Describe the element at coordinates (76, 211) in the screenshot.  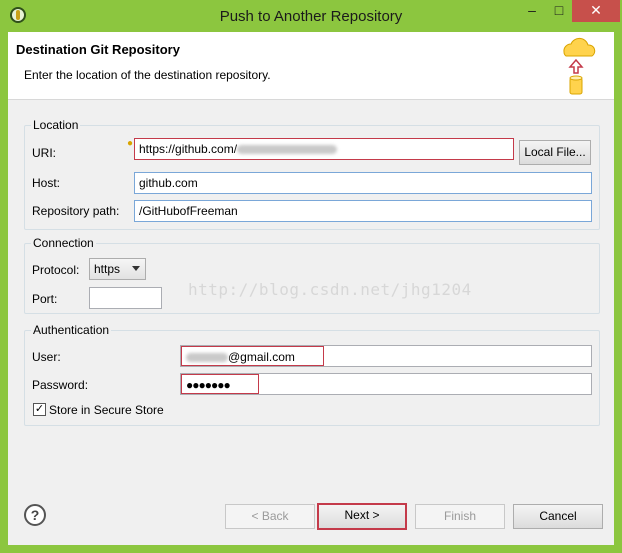
I see `repository-path-label: Repository path:` at that location.